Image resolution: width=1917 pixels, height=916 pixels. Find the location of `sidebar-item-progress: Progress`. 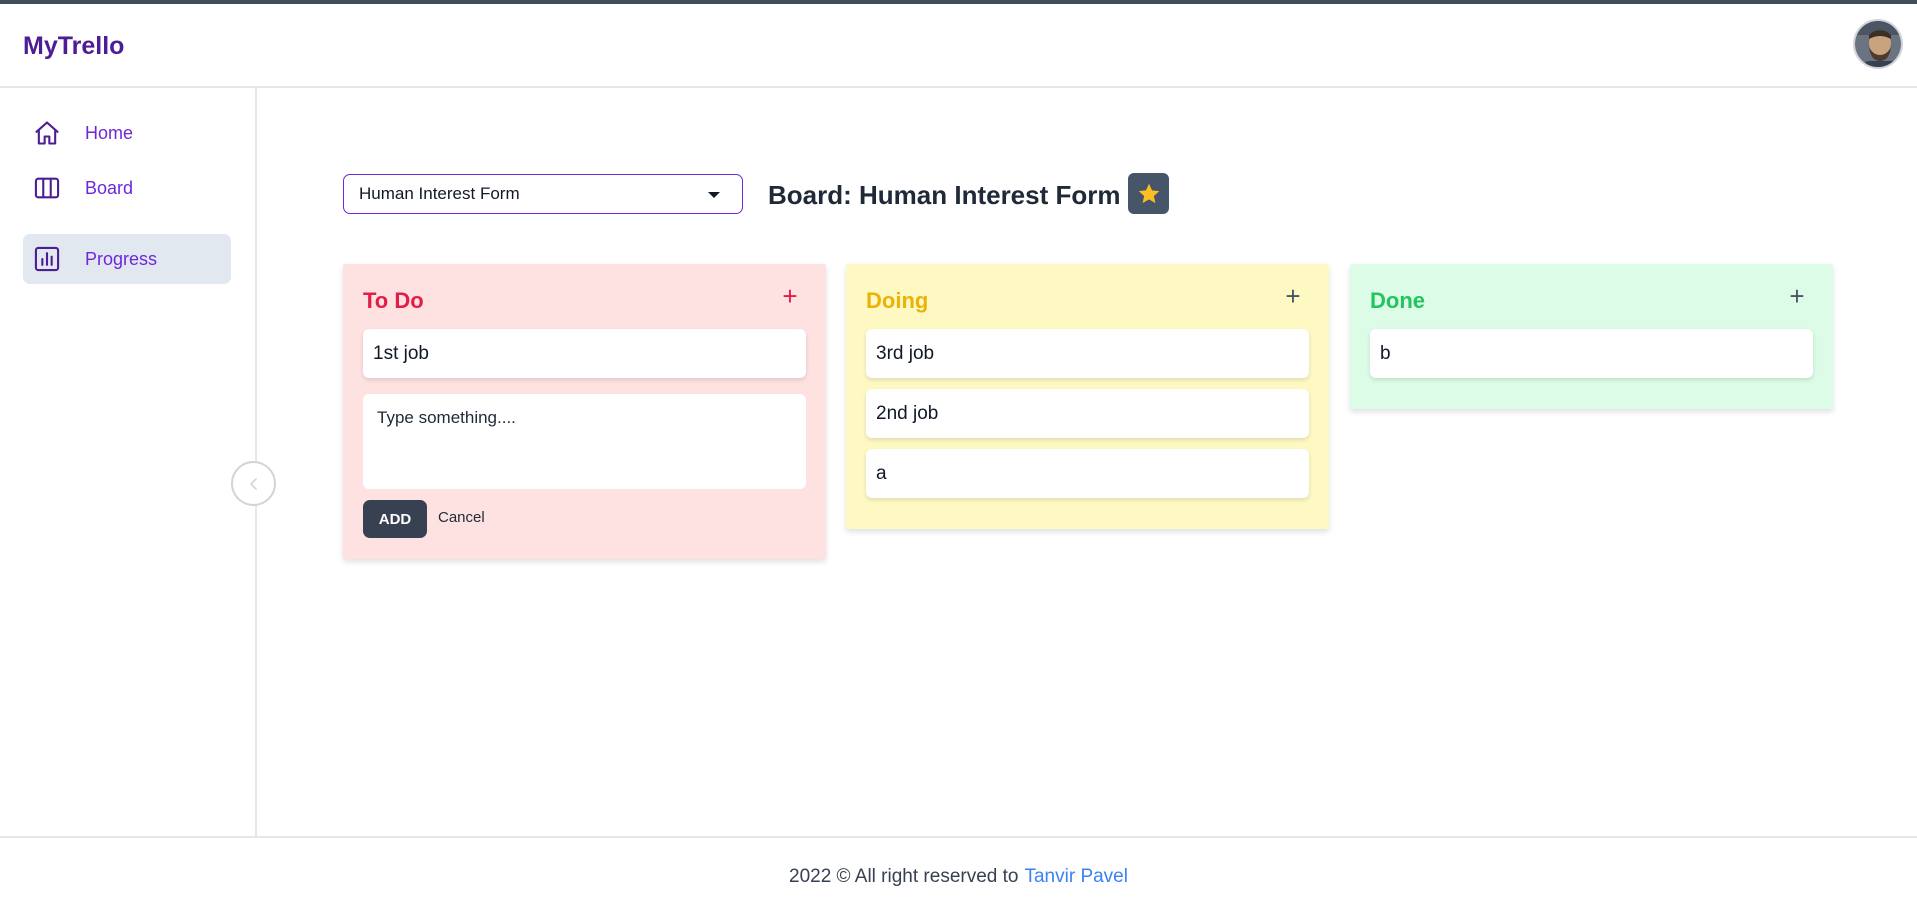

sidebar-item-progress: Progress is located at coordinates (127, 259).